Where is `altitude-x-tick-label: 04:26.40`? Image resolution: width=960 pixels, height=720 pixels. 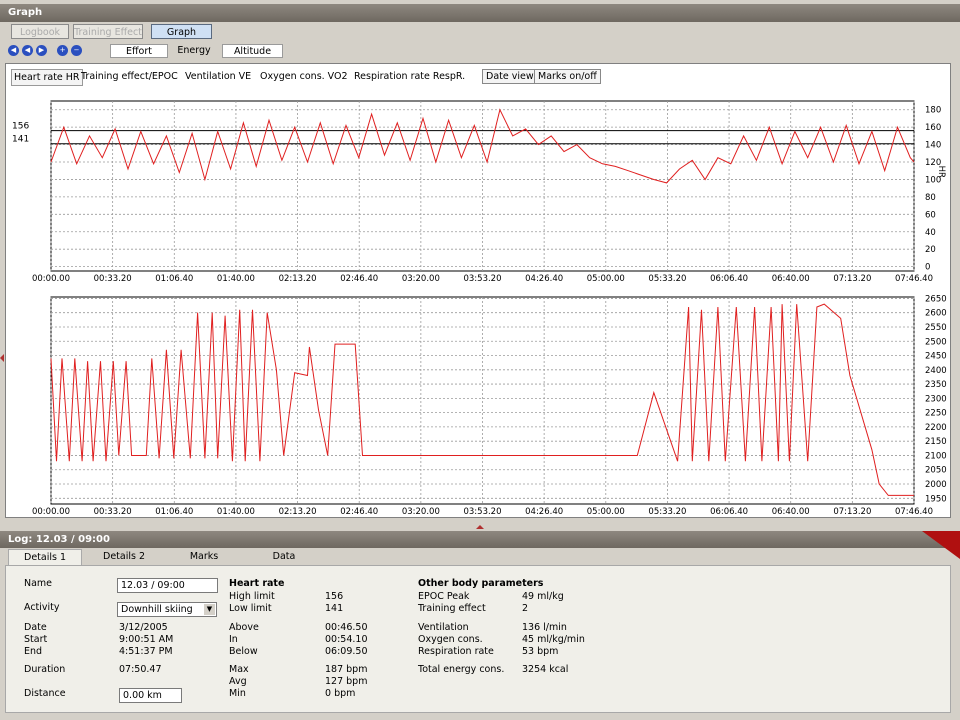
altitude-x-tick-label: 04:26.40 is located at coordinates (544, 512).